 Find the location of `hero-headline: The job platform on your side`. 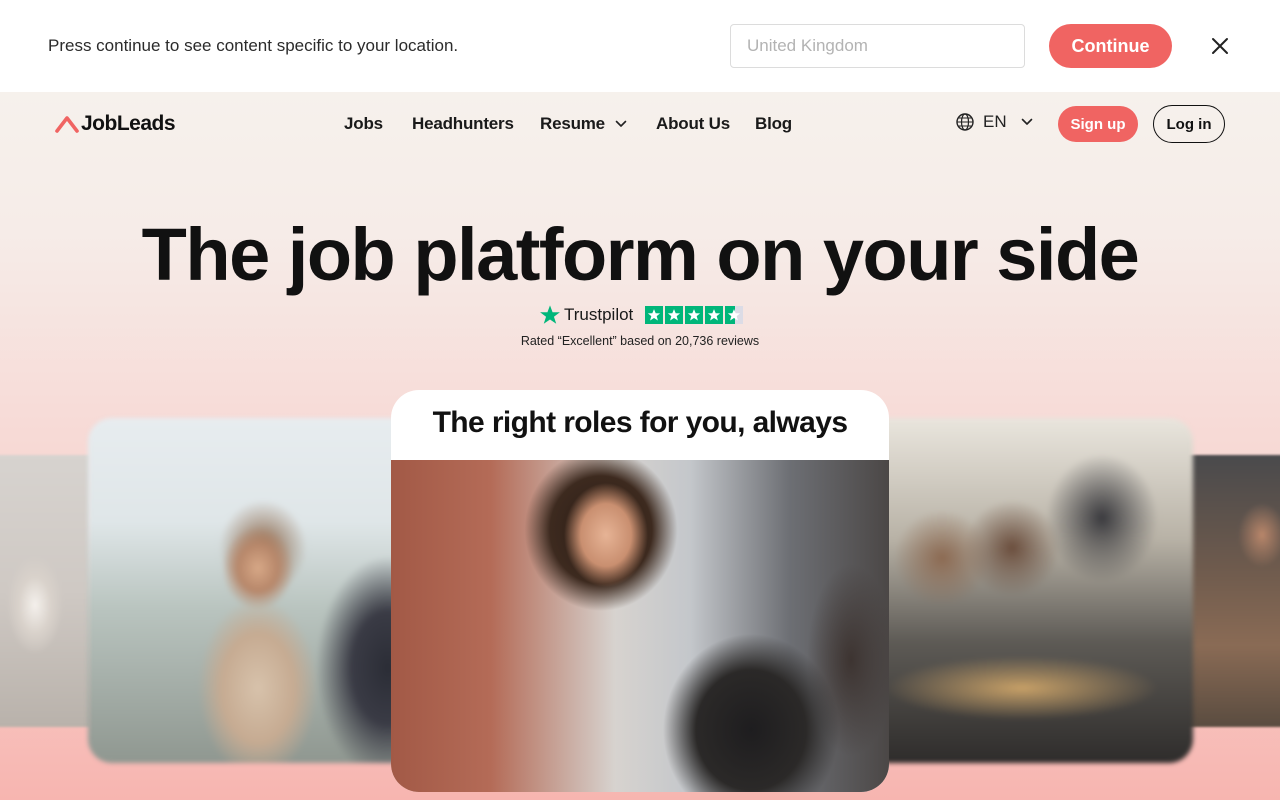

hero-headline: The job platform on your side is located at coordinates (640, 254).